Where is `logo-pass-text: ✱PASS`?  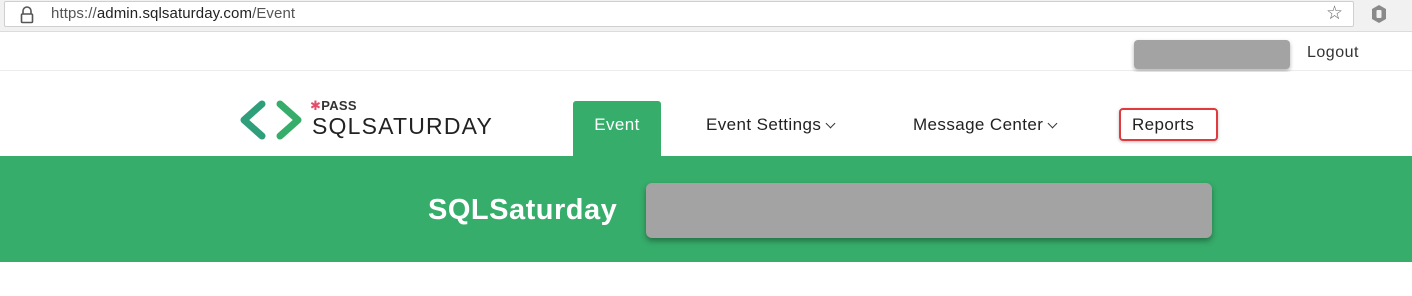 logo-pass-text: ✱PASS is located at coordinates (333, 106).